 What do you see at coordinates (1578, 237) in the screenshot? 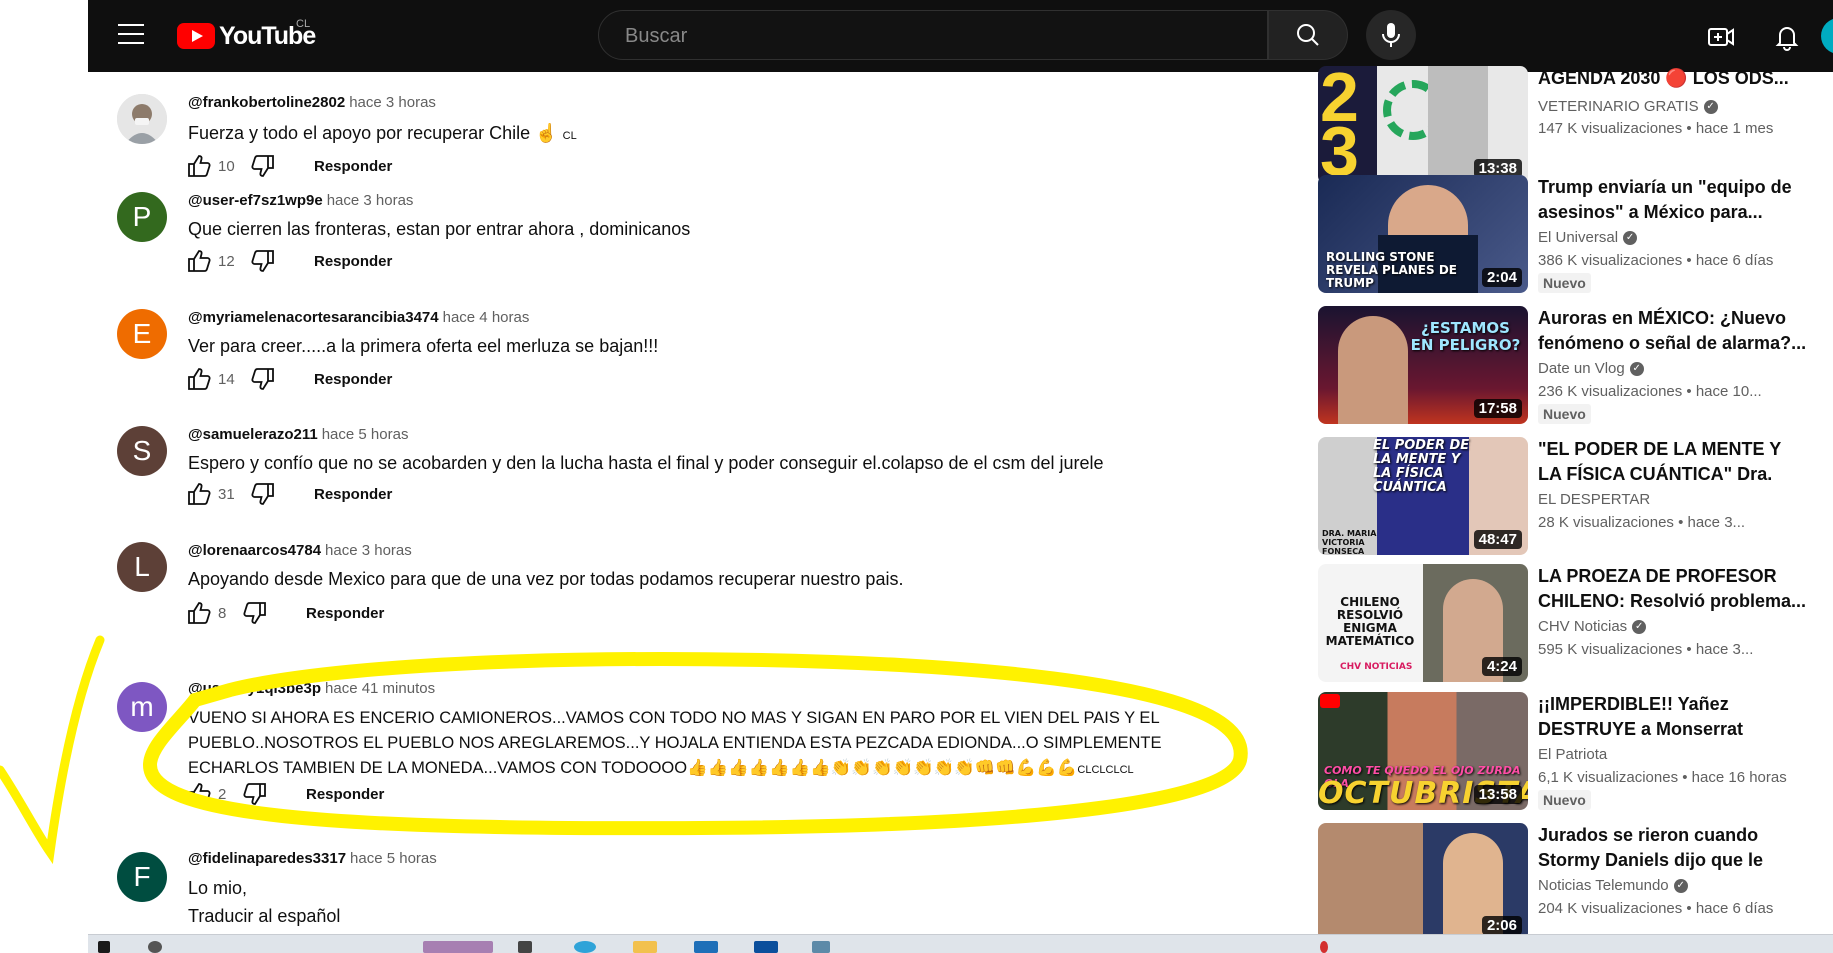
I see `channel-name: El Universal` at bounding box center [1578, 237].